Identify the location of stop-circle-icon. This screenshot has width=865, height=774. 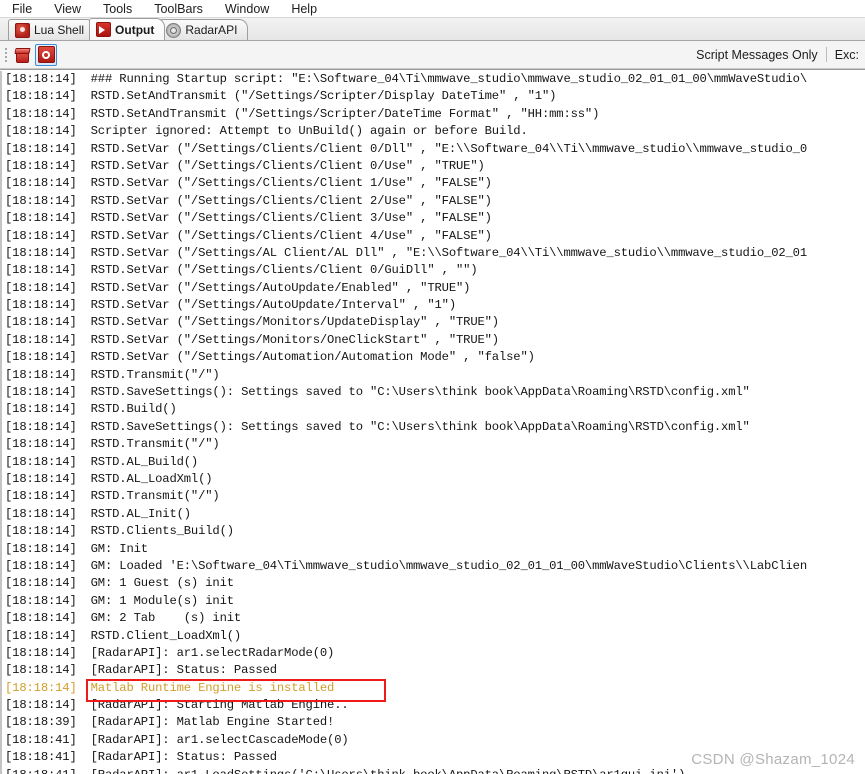
(46, 54).